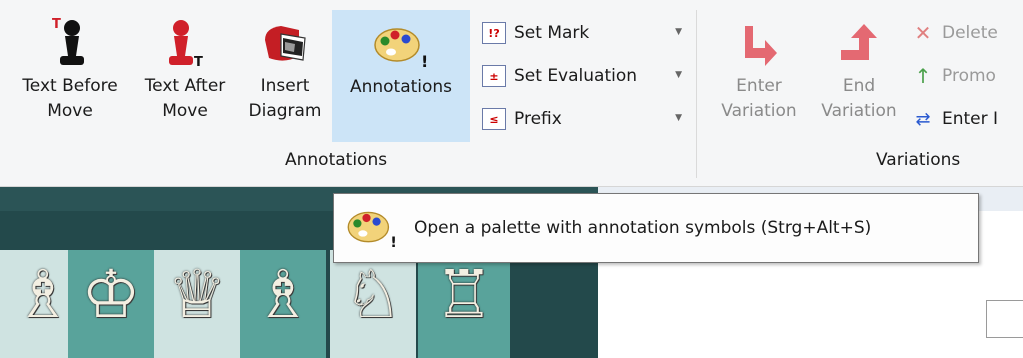  I want to click on insert-diagram-label-1: Insert, so click(285, 86).